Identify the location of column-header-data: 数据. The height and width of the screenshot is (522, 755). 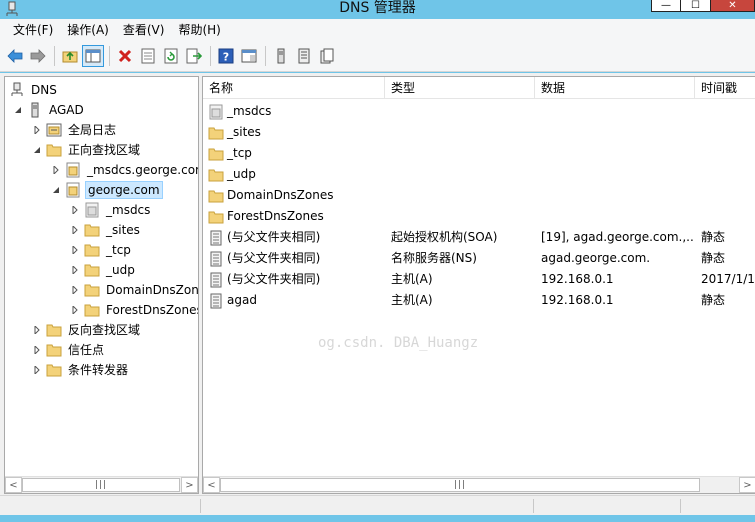
(615, 88).